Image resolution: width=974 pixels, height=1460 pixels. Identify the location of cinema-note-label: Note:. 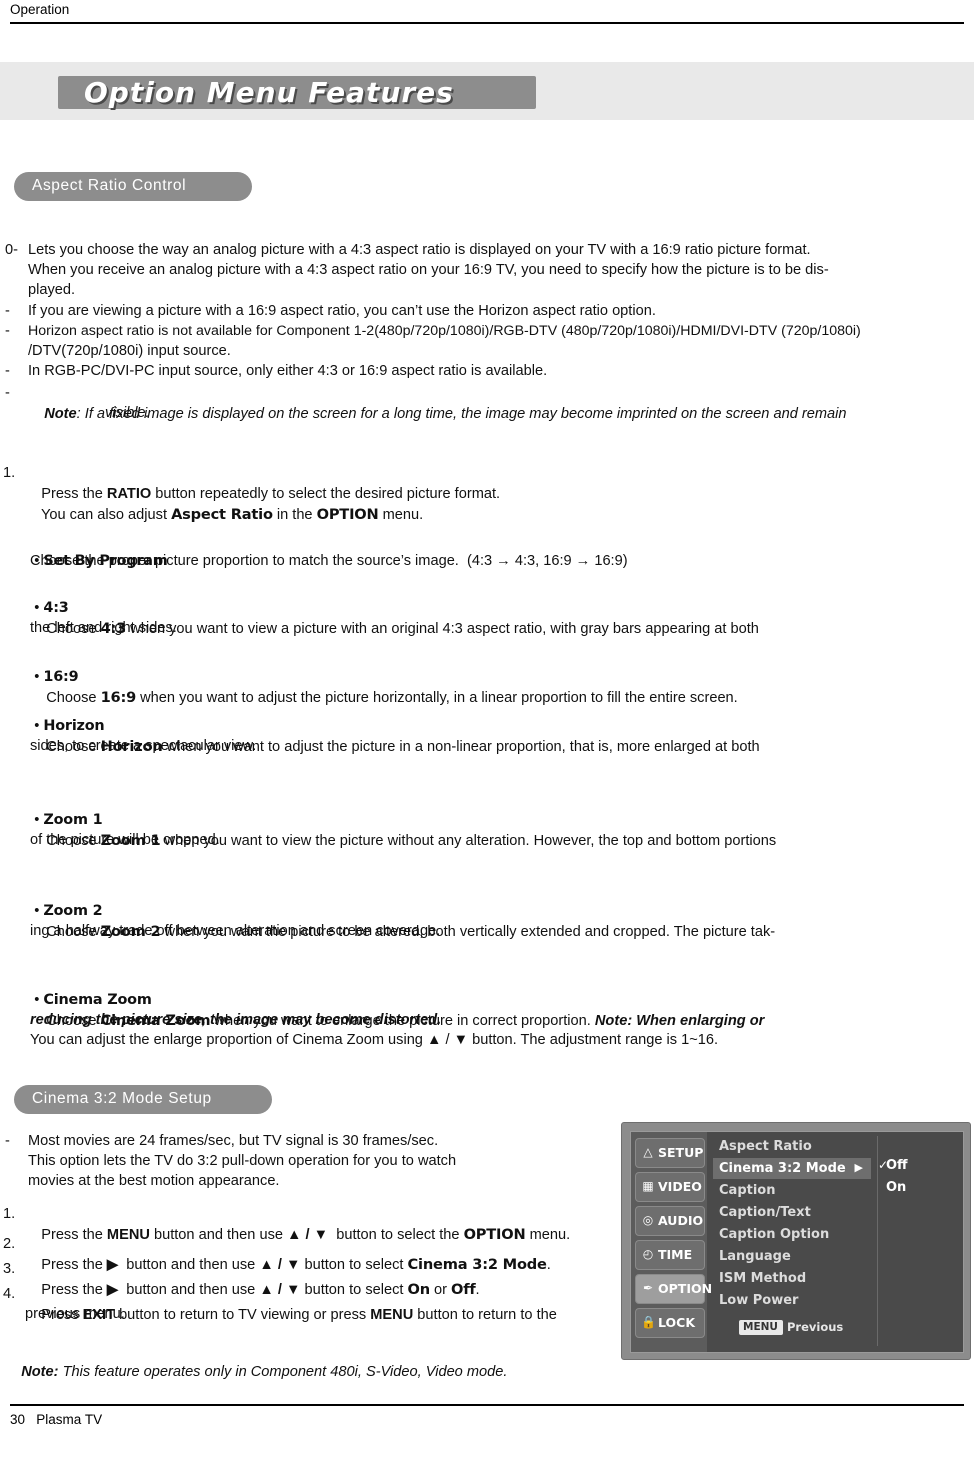
(40, 1371).